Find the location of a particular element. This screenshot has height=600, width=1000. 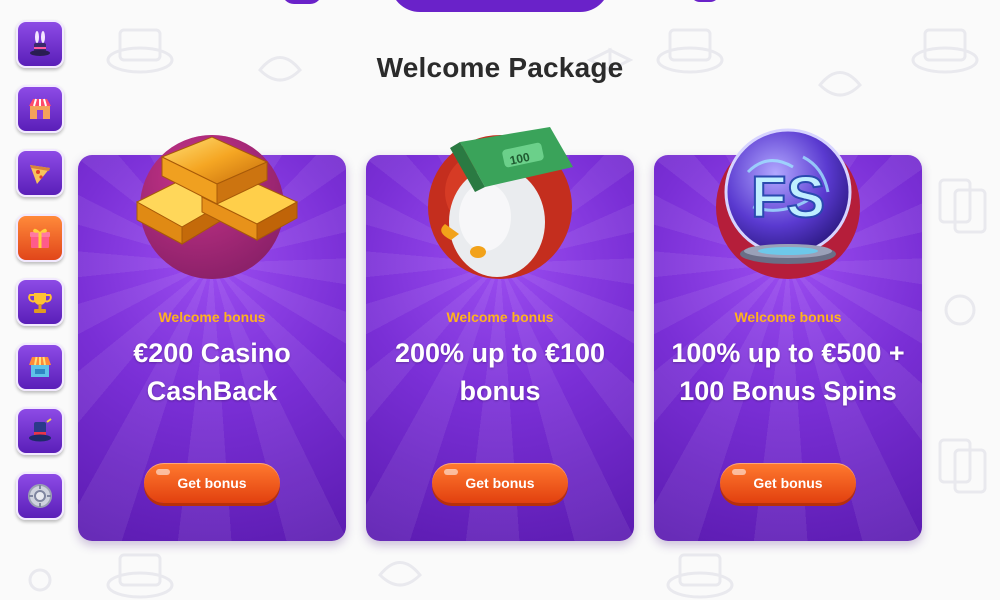

sidebar-item-market is located at coordinates (40, 366).